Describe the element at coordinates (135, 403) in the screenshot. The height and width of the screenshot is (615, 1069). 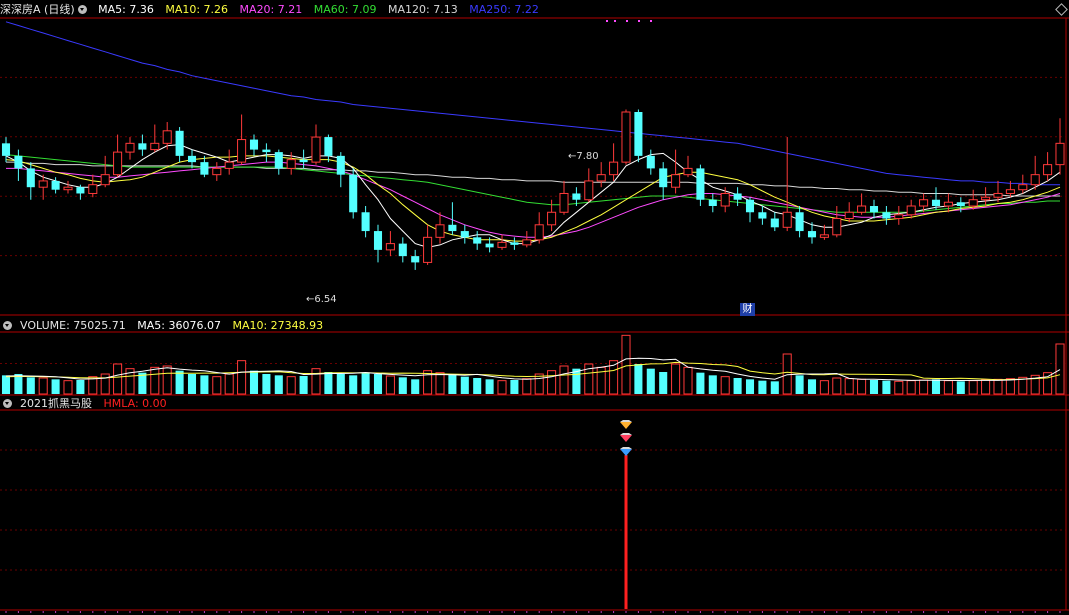
I see `hmla-readout: HMLA: 0.00` at that location.